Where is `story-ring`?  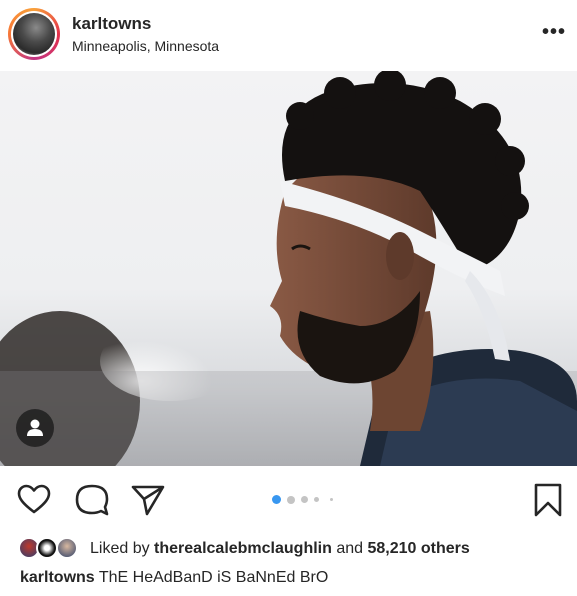
story-ring is located at coordinates (34, 34).